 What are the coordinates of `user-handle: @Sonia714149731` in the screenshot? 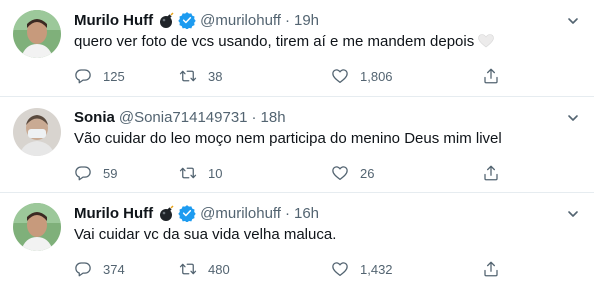 It's located at (183, 117).